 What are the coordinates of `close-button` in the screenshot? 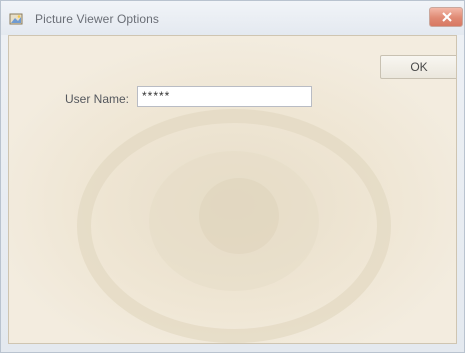 It's located at (446, 17).